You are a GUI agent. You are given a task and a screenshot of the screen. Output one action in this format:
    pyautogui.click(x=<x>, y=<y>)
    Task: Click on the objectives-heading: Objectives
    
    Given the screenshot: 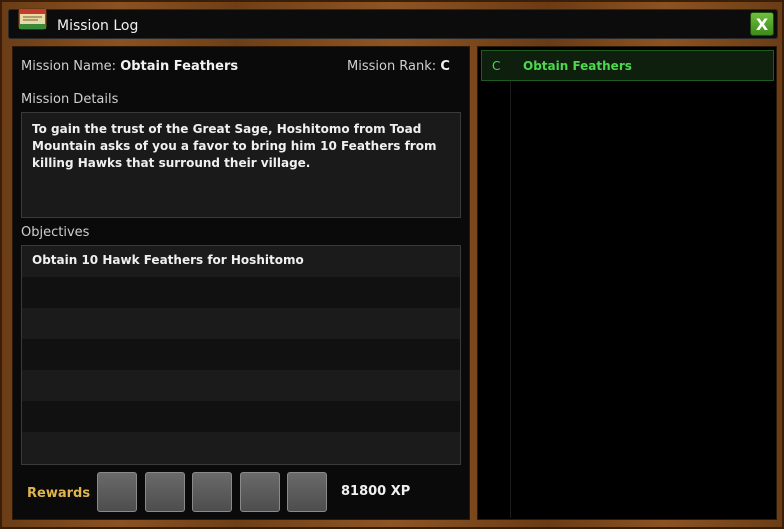 What is the action you would take?
    pyautogui.click(x=55, y=232)
    